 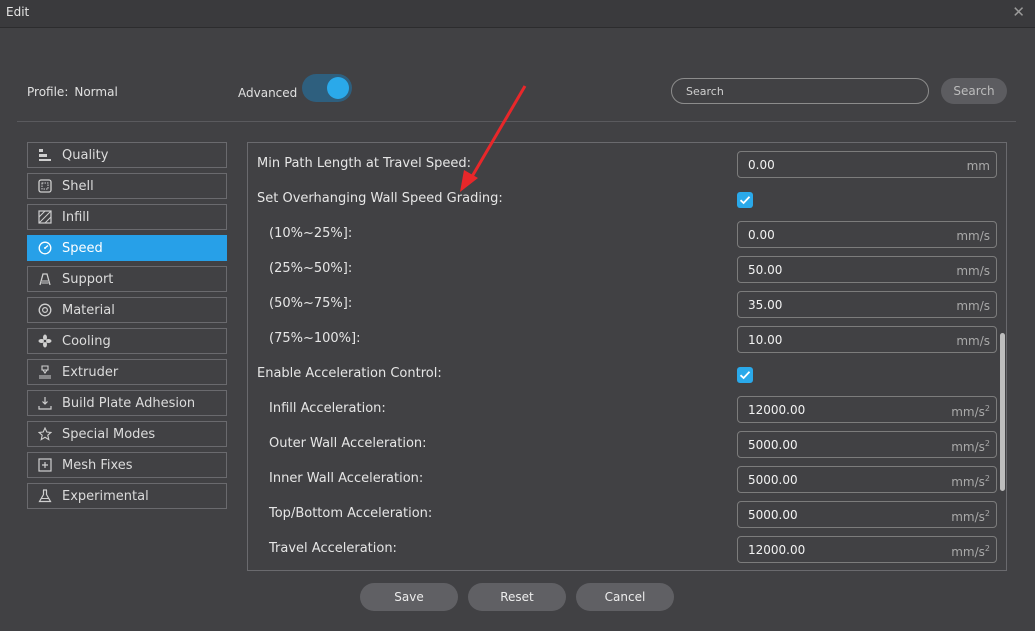 What do you see at coordinates (493, 138) in the screenshot?
I see `annotation-arrow-icon` at bounding box center [493, 138].